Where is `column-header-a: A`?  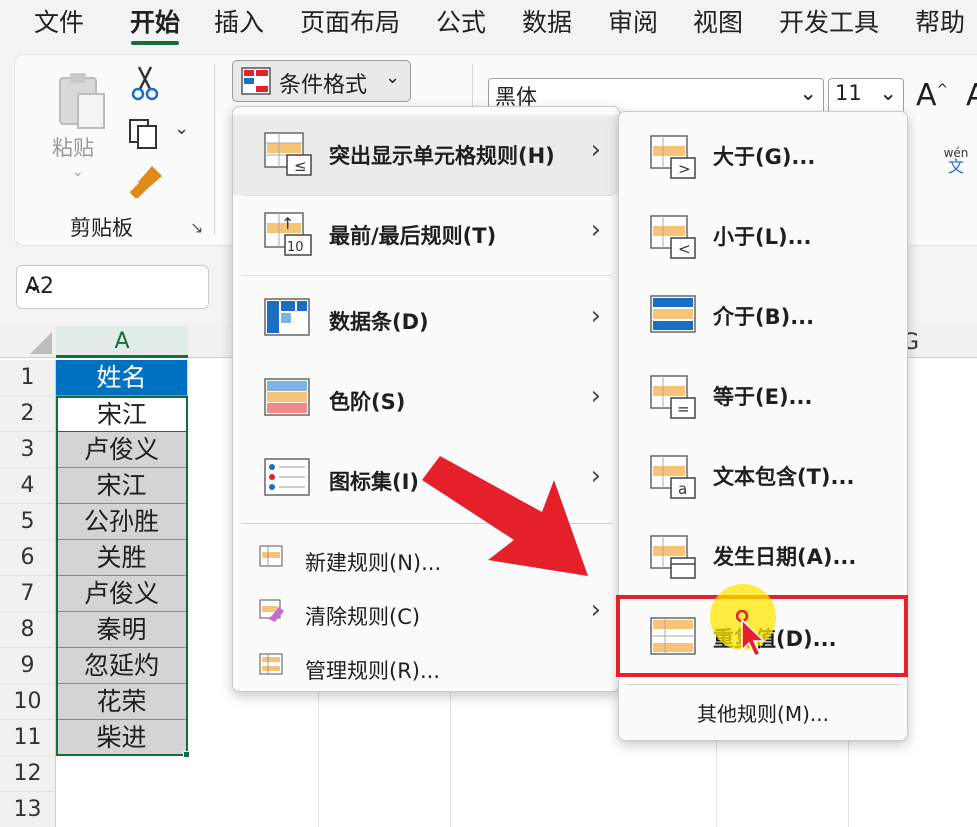 column-header-a: A is located at coordinates (122, 342).